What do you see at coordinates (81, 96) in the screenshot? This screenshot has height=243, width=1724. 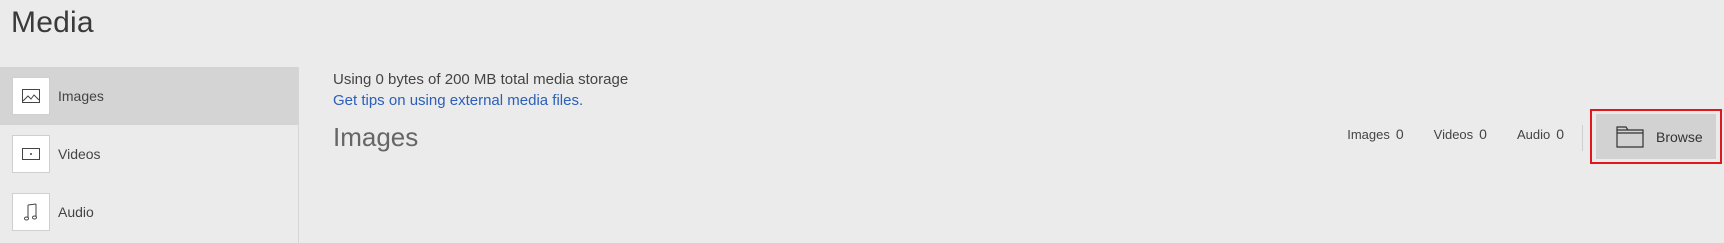 I see `sidebar-item-label: Images` at bounding box center [81, 96].